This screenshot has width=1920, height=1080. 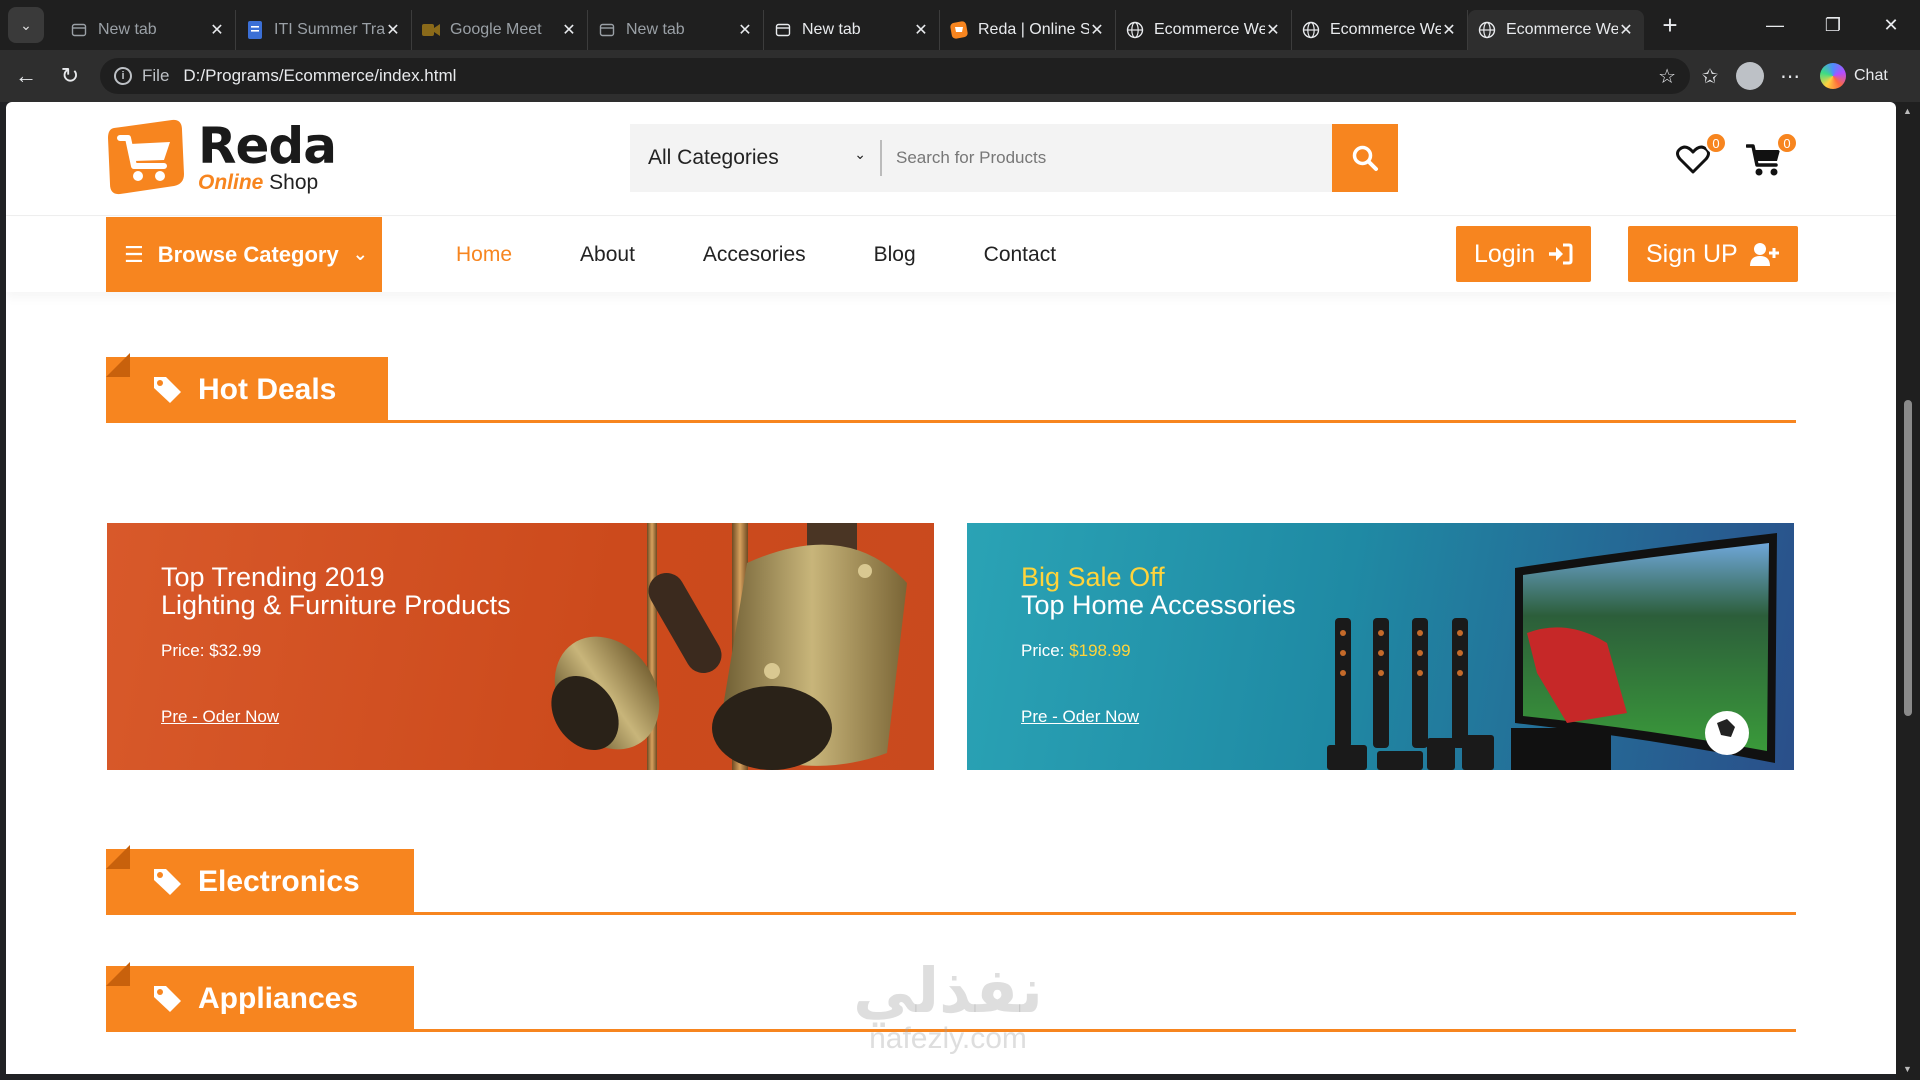 What do you see at coordinates (146, 157) in the screenshot?
I see `logo-cart-icon` at bounding box center [146, 157].